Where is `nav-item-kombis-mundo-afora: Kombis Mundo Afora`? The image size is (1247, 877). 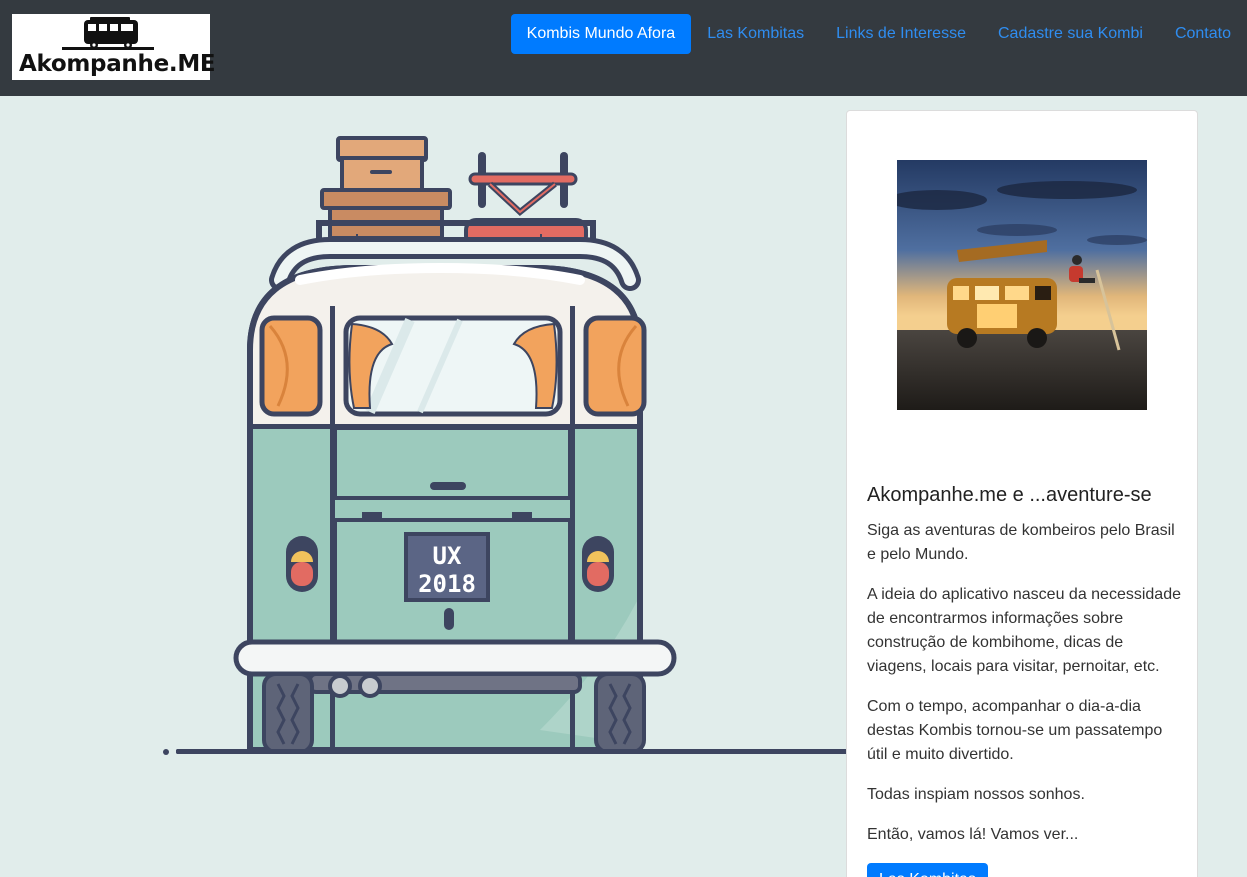 nav-item-kombis-mundo-afora: Kombis Mundo Afora is located at coordinates (601, 34).